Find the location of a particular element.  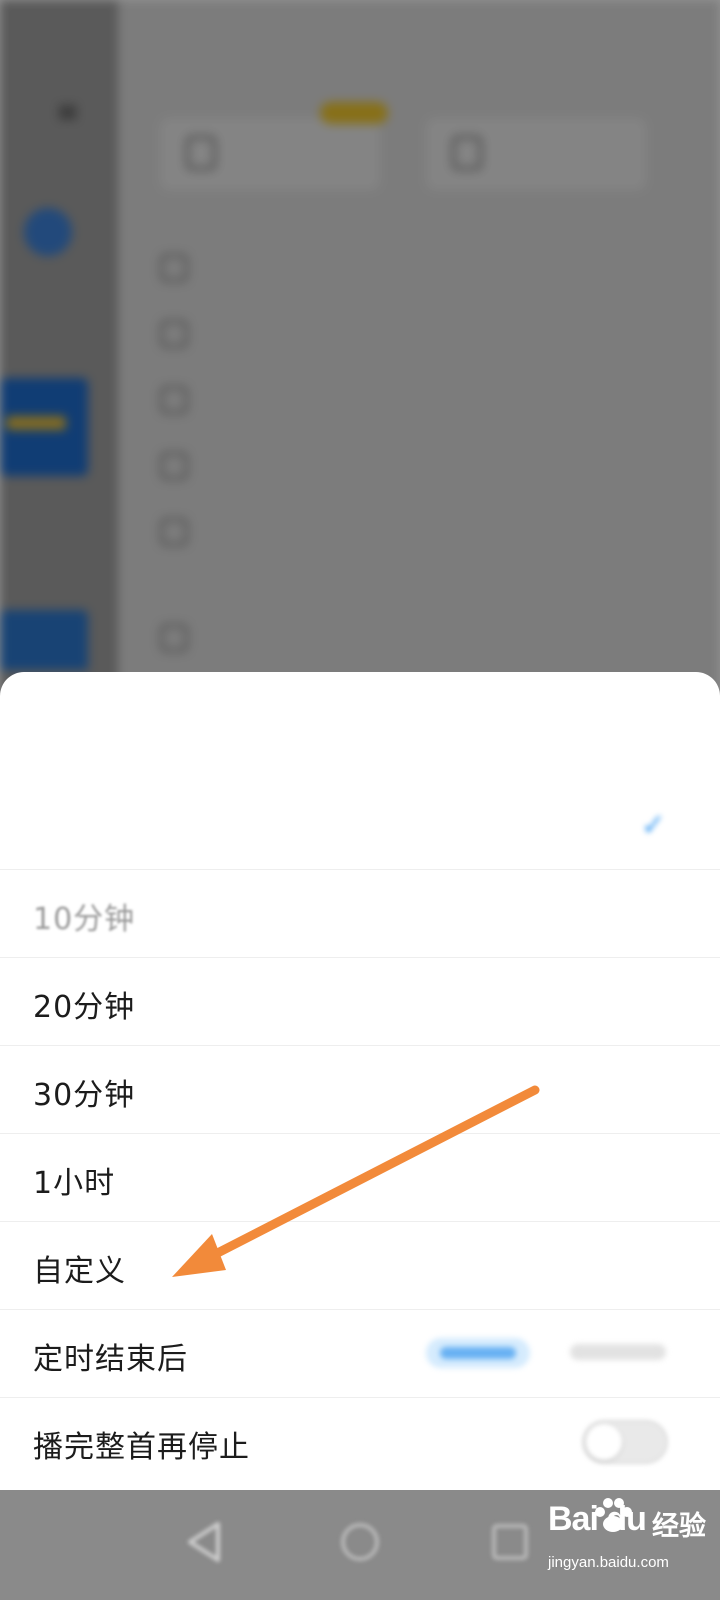

finish-song-row: 播完整首再停止 is located at coordinates (360, 1442).